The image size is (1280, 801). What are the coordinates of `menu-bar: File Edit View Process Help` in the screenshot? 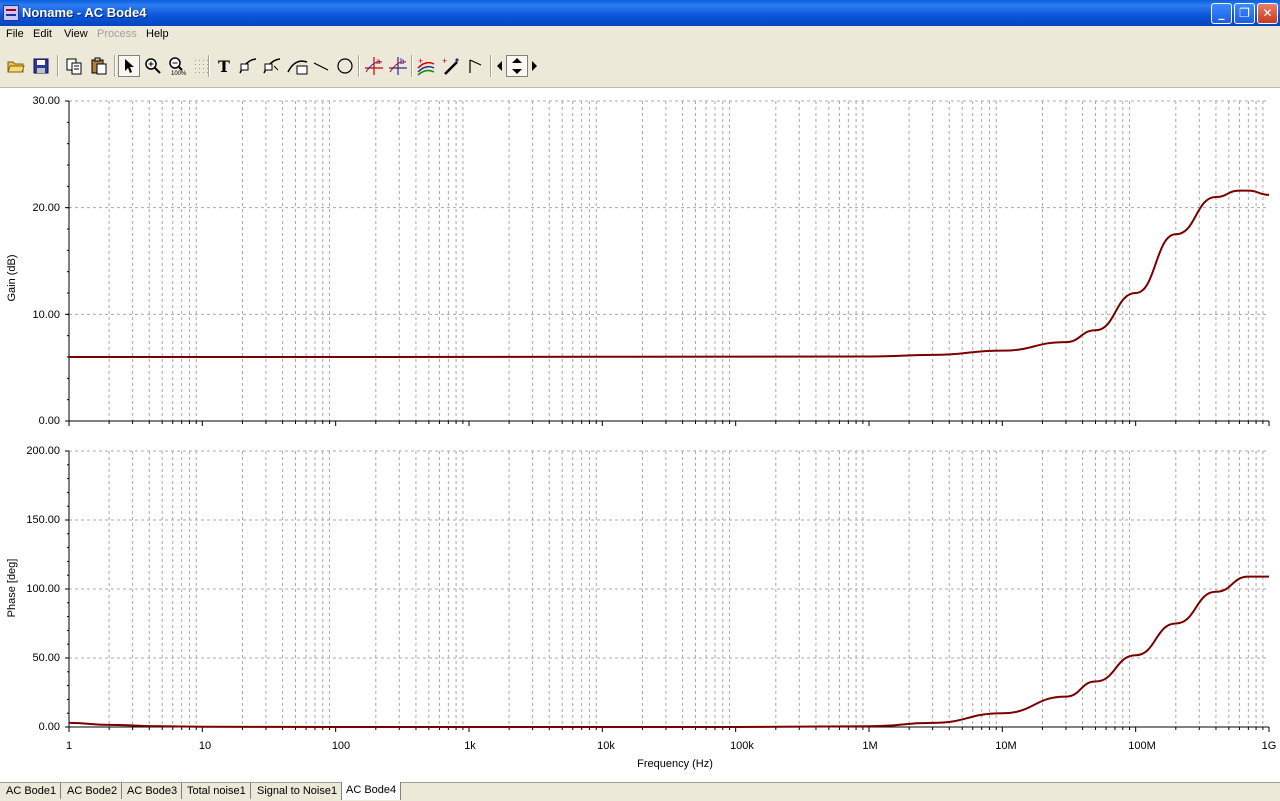 It's located at (640, 35).